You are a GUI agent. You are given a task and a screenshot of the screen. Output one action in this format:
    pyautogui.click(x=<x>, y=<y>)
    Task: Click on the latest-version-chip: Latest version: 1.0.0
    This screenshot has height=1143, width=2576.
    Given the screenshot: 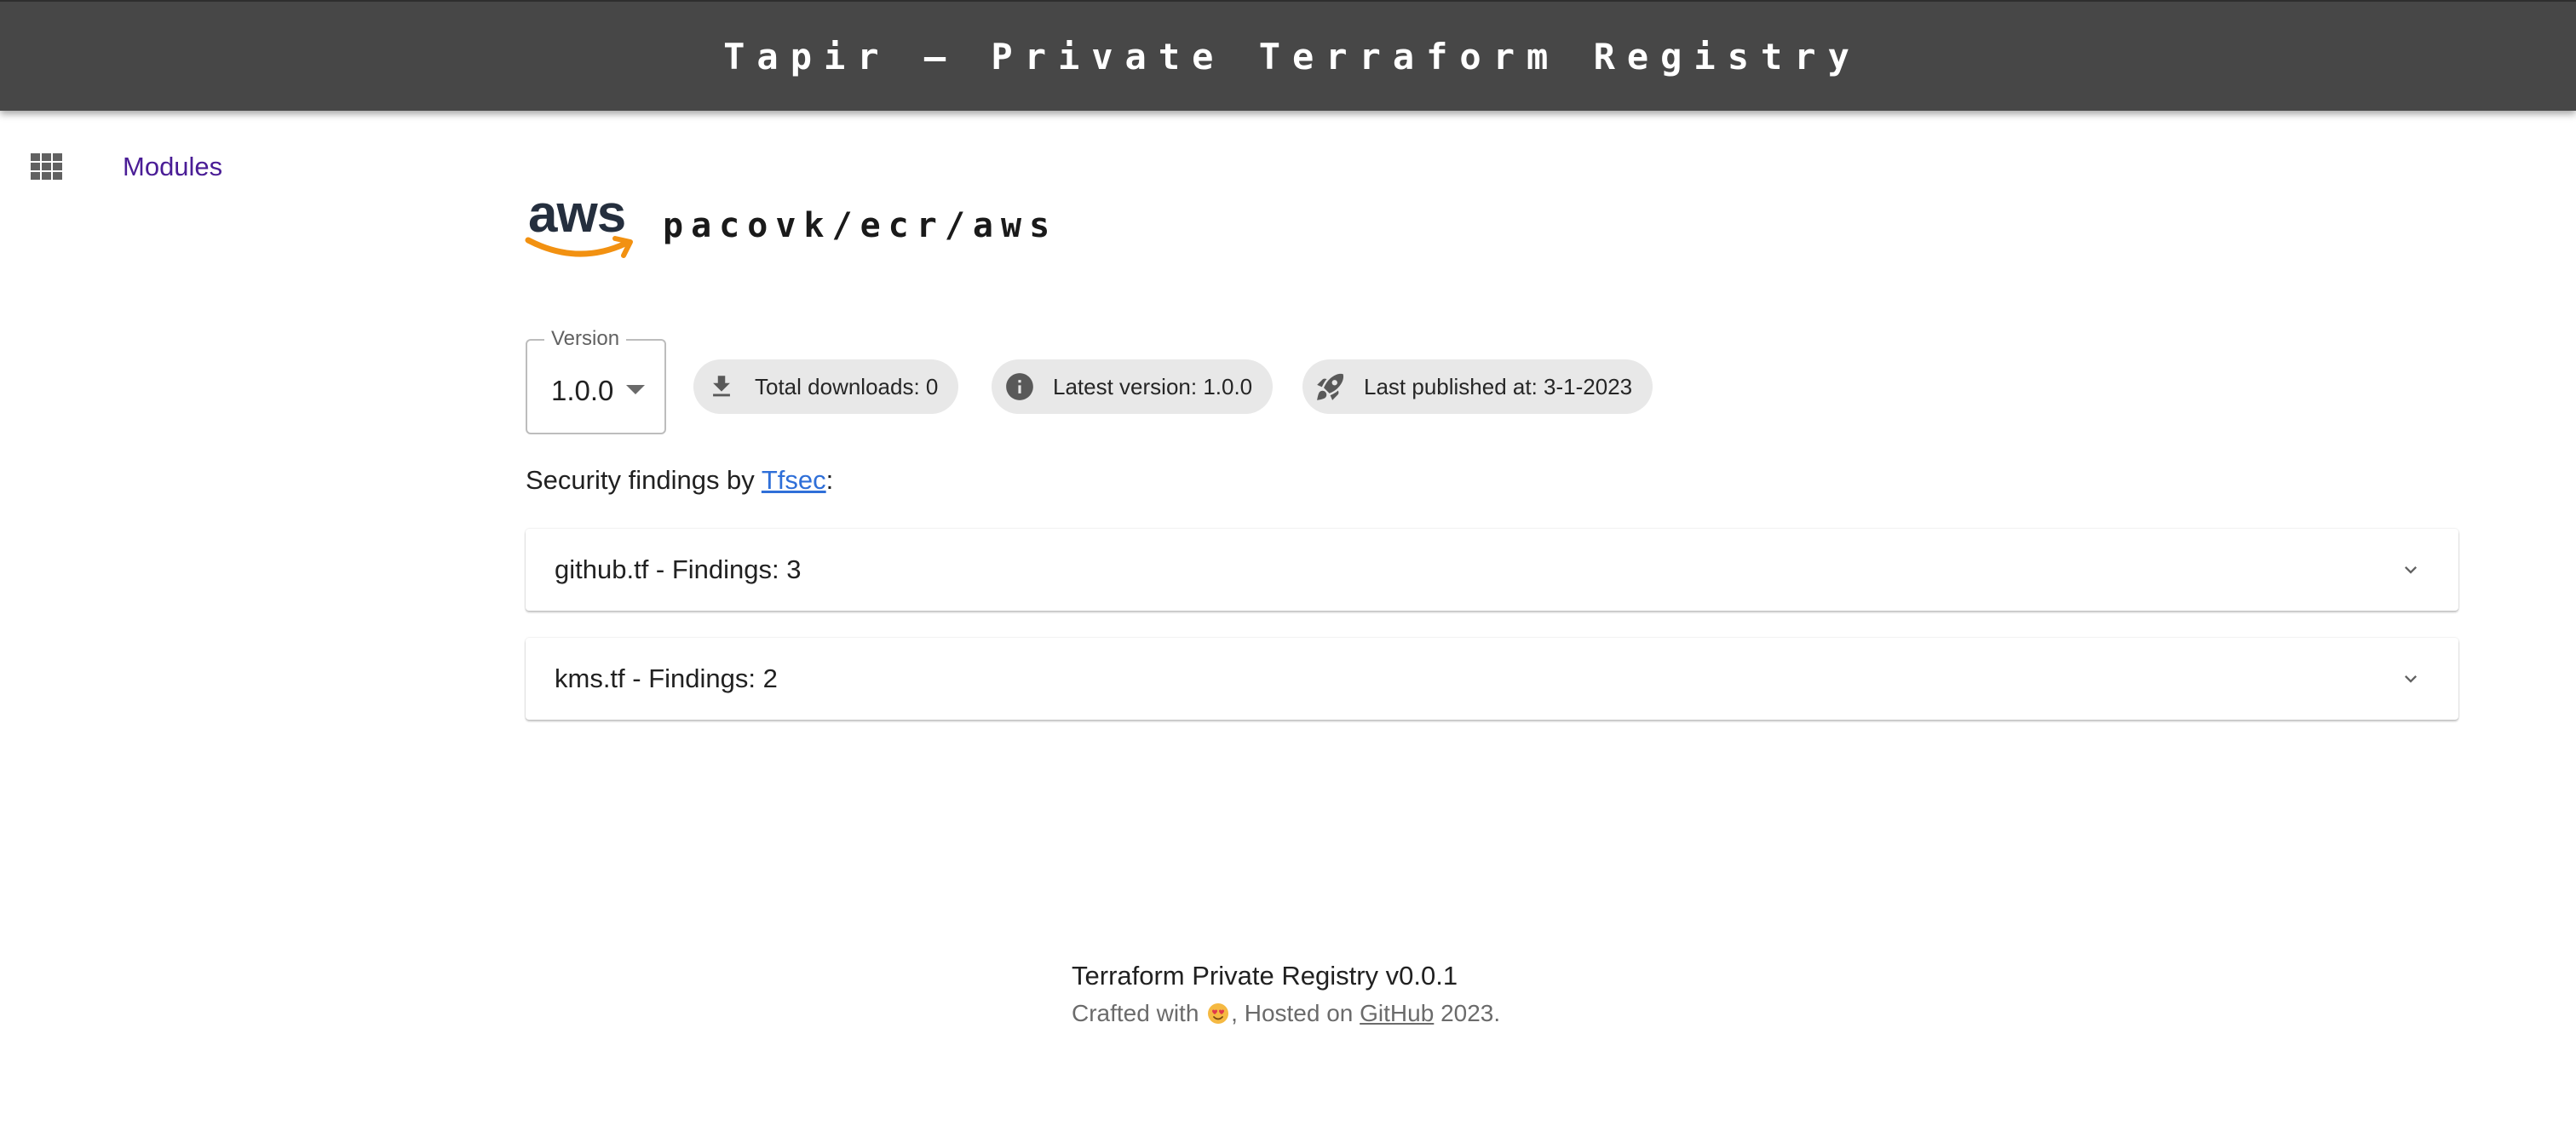 What is the action you would take?
    pyautogui.click(x=1133, y=386)
    